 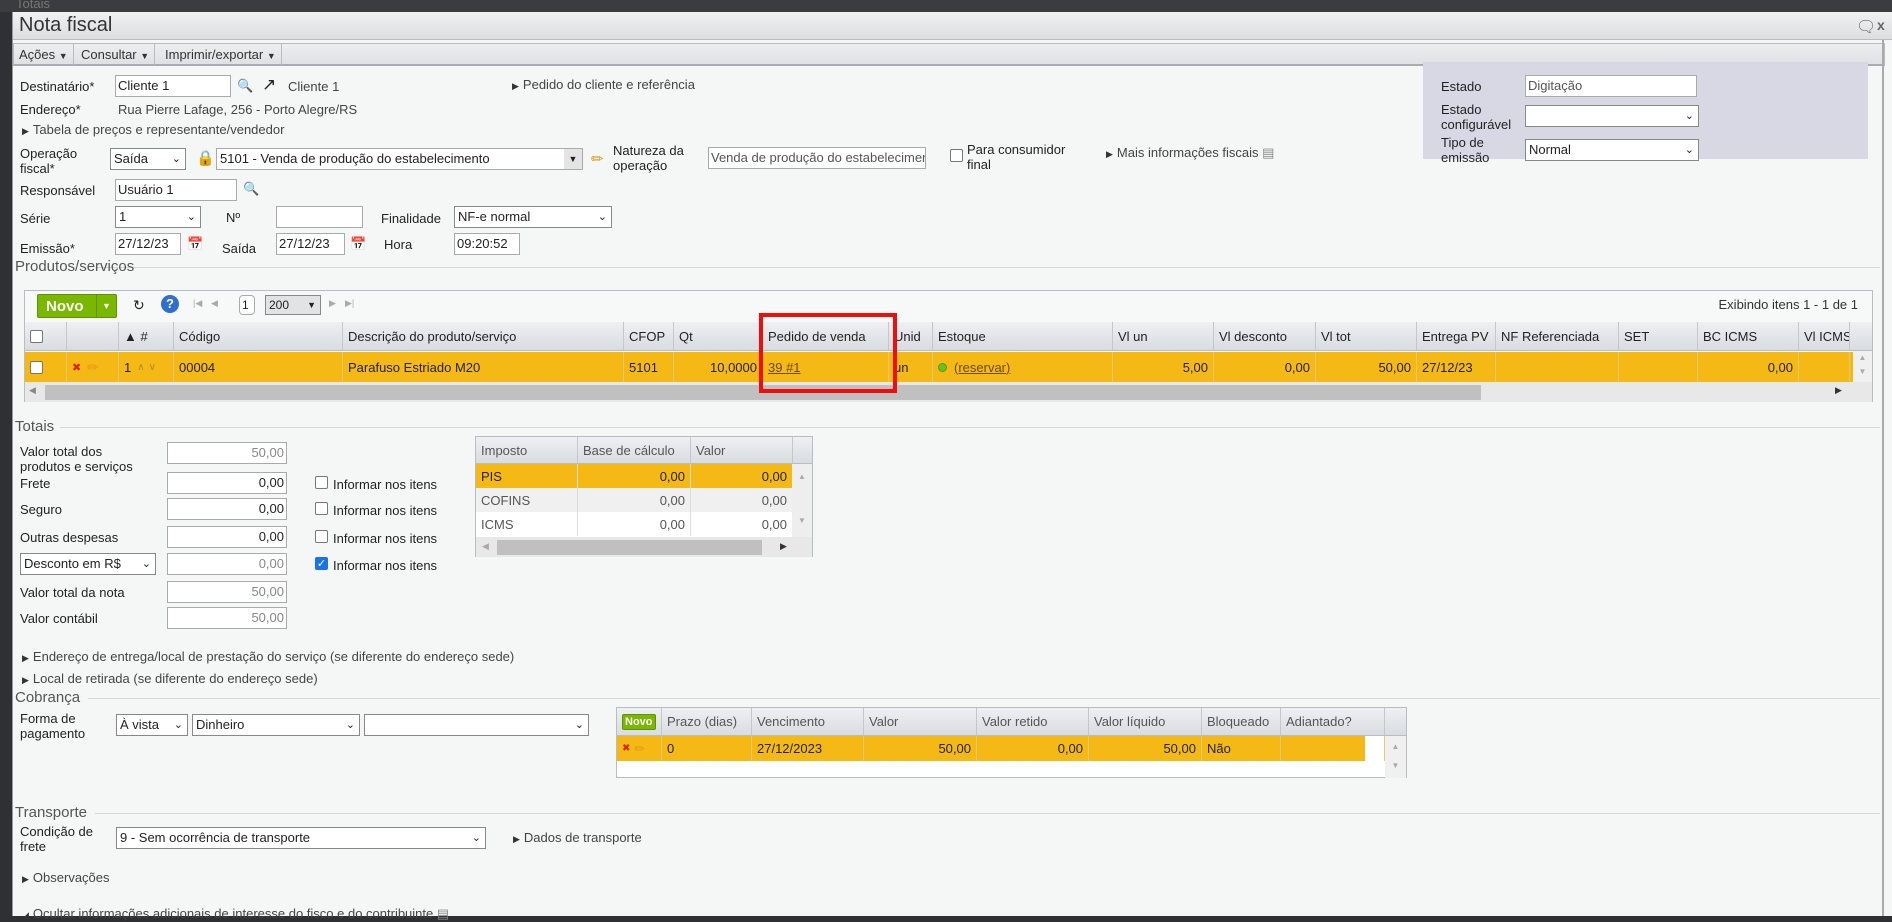 What do you see at coordinates (1824, 336) in the screenshot?
I see `column-header-17: Vl ICMS` at bounding box center [1824, 336].